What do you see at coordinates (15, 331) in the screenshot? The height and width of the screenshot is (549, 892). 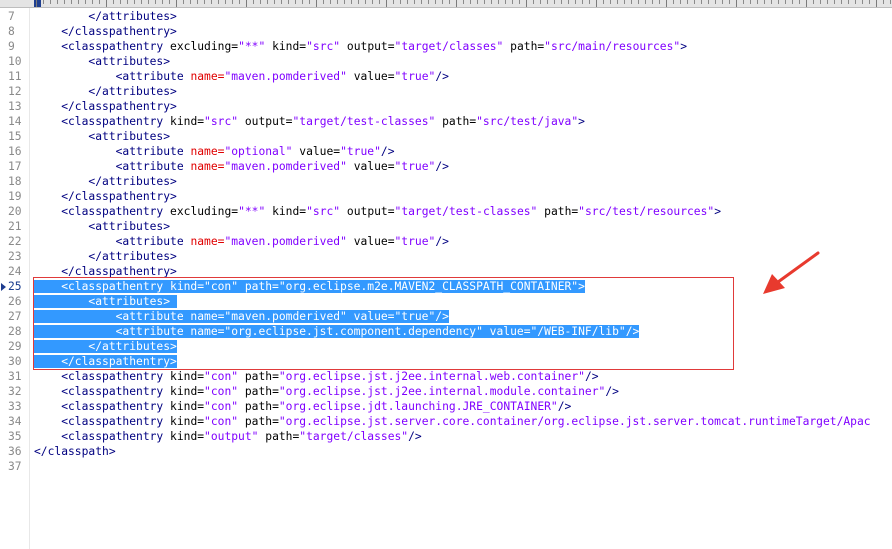 I see `line-number: 28` at bounding box center [15, 331].